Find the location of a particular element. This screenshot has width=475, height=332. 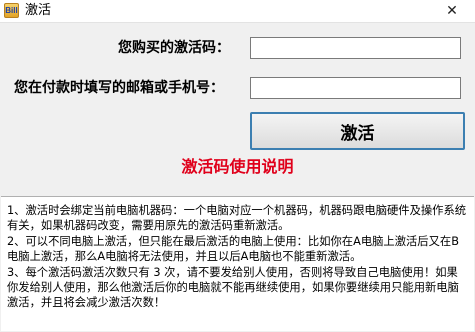

activate-button: 激活 is located at coordinates (357, 131).